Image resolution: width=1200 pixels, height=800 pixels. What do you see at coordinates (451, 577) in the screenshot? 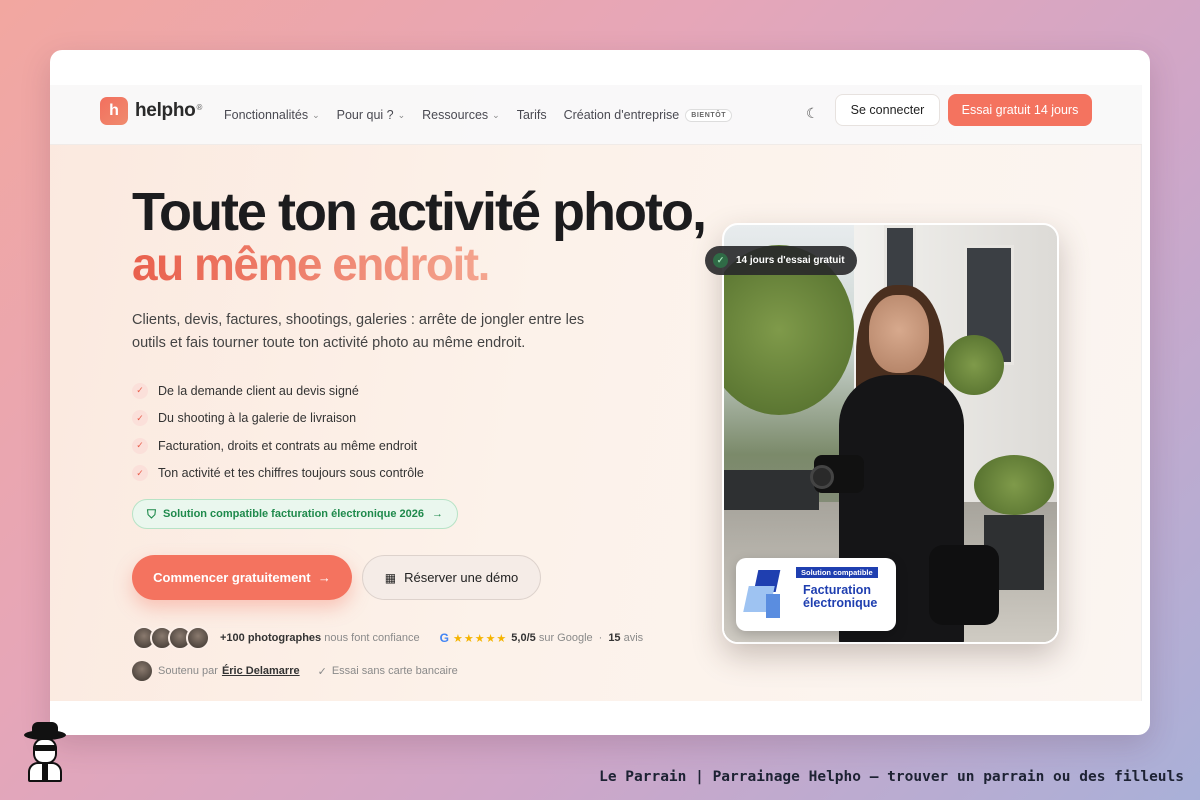
I see `book-demo-button: ▦ Réserver une démo` at bounding box center [451, 577].